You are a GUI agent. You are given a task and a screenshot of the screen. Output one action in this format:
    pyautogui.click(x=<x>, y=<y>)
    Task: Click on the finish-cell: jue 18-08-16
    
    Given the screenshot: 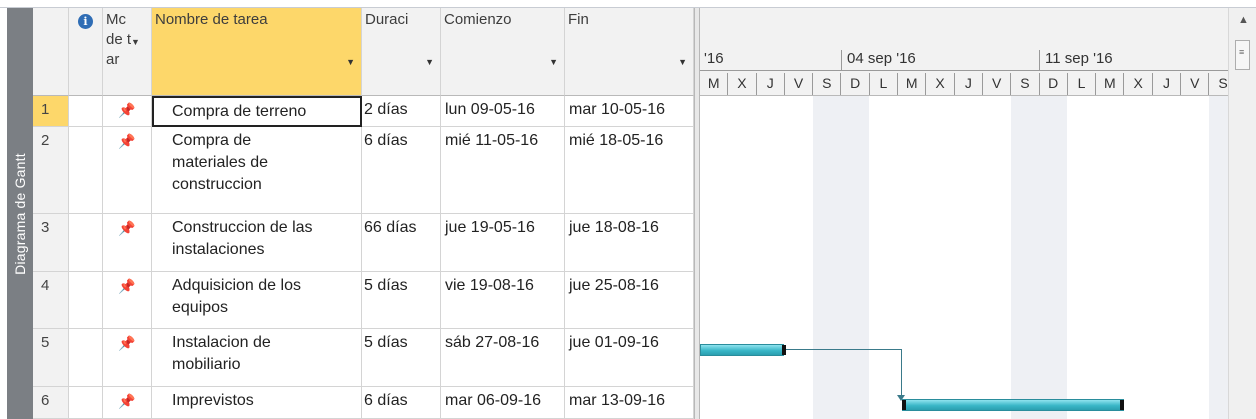 What is the action you would take?
    pyautogui.click(x=629, y=243)
    